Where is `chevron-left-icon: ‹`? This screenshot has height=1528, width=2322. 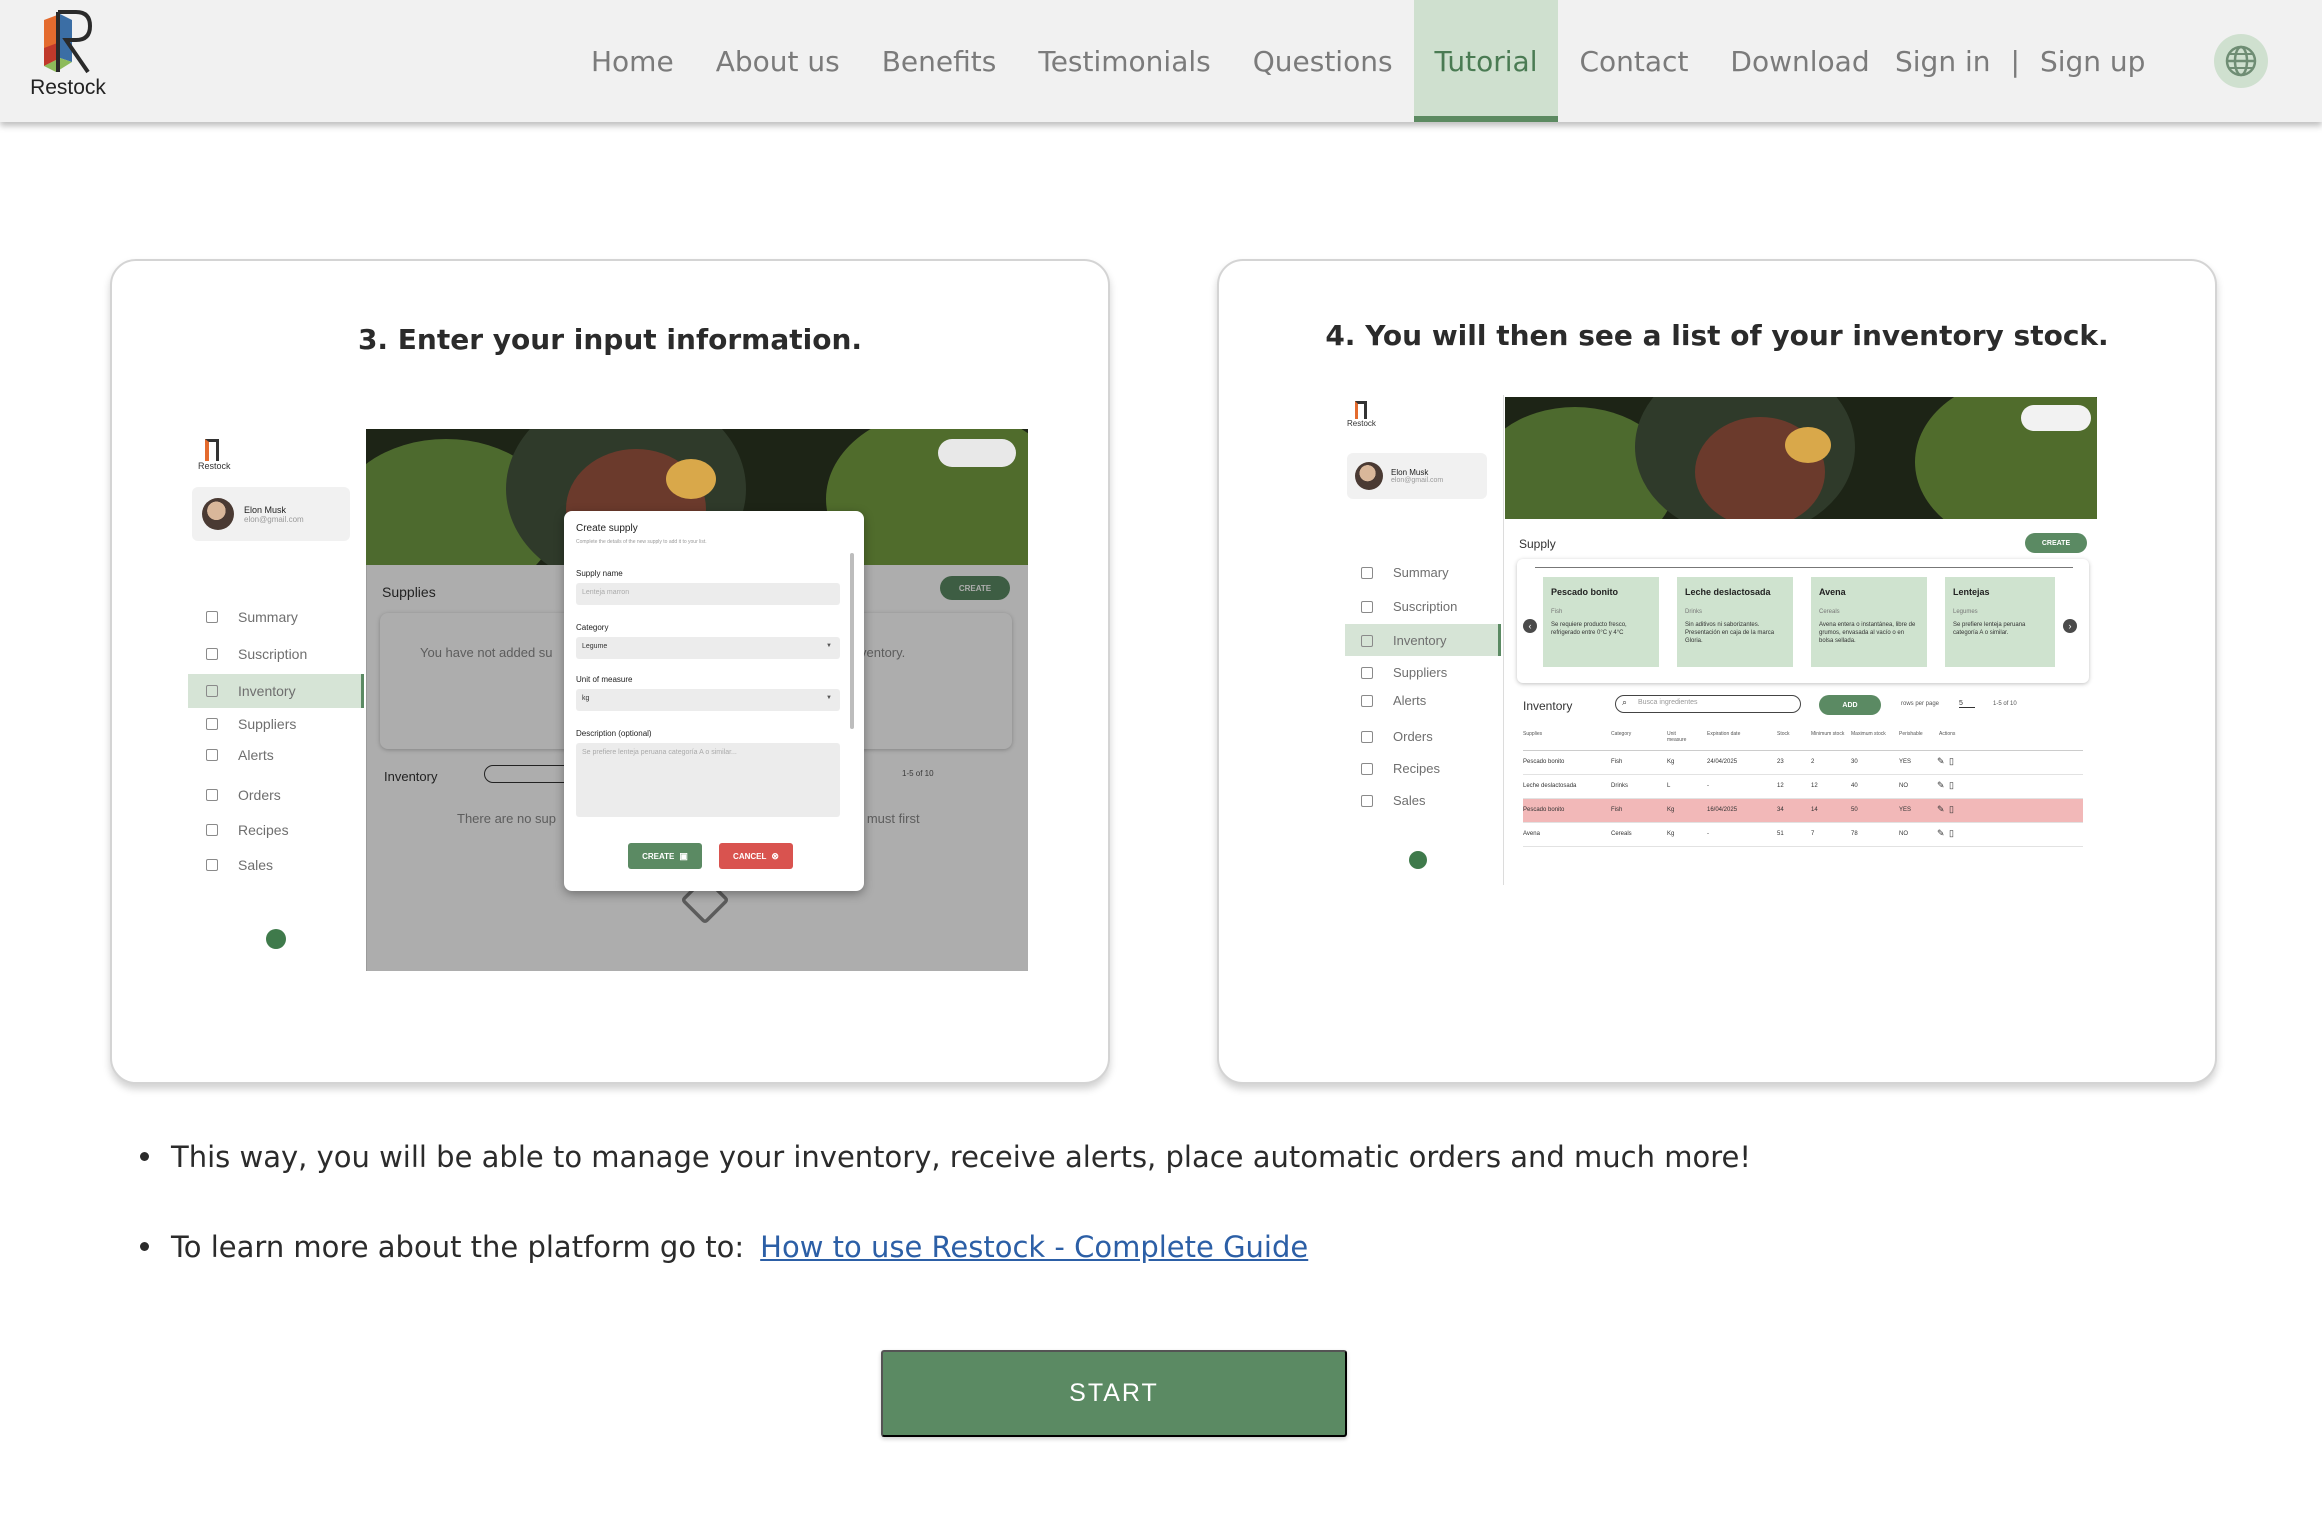 chevron-left-icon: ‹ is located at coordinates (1530, 626).